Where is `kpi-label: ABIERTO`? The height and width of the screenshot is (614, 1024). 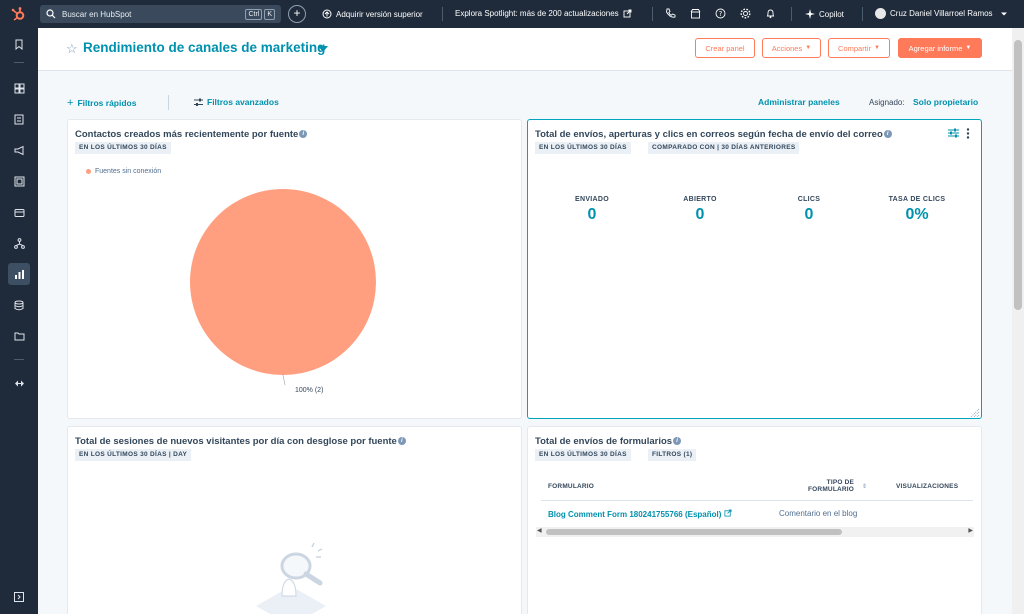
kpi-label: ABIERTO is located at coordinates (700, 199).